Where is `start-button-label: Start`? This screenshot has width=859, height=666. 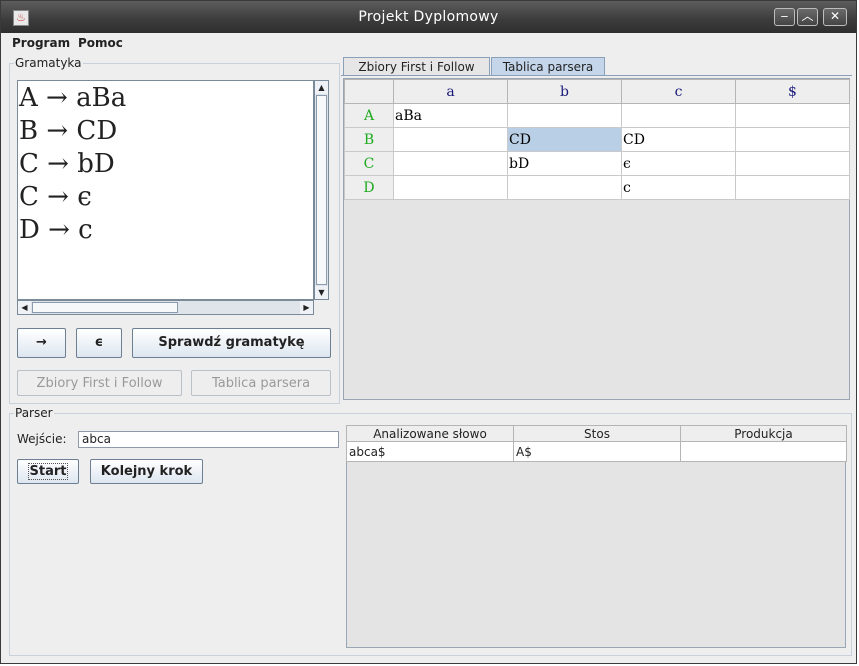
start-button-label: Start is located at coordinates (48, 471).